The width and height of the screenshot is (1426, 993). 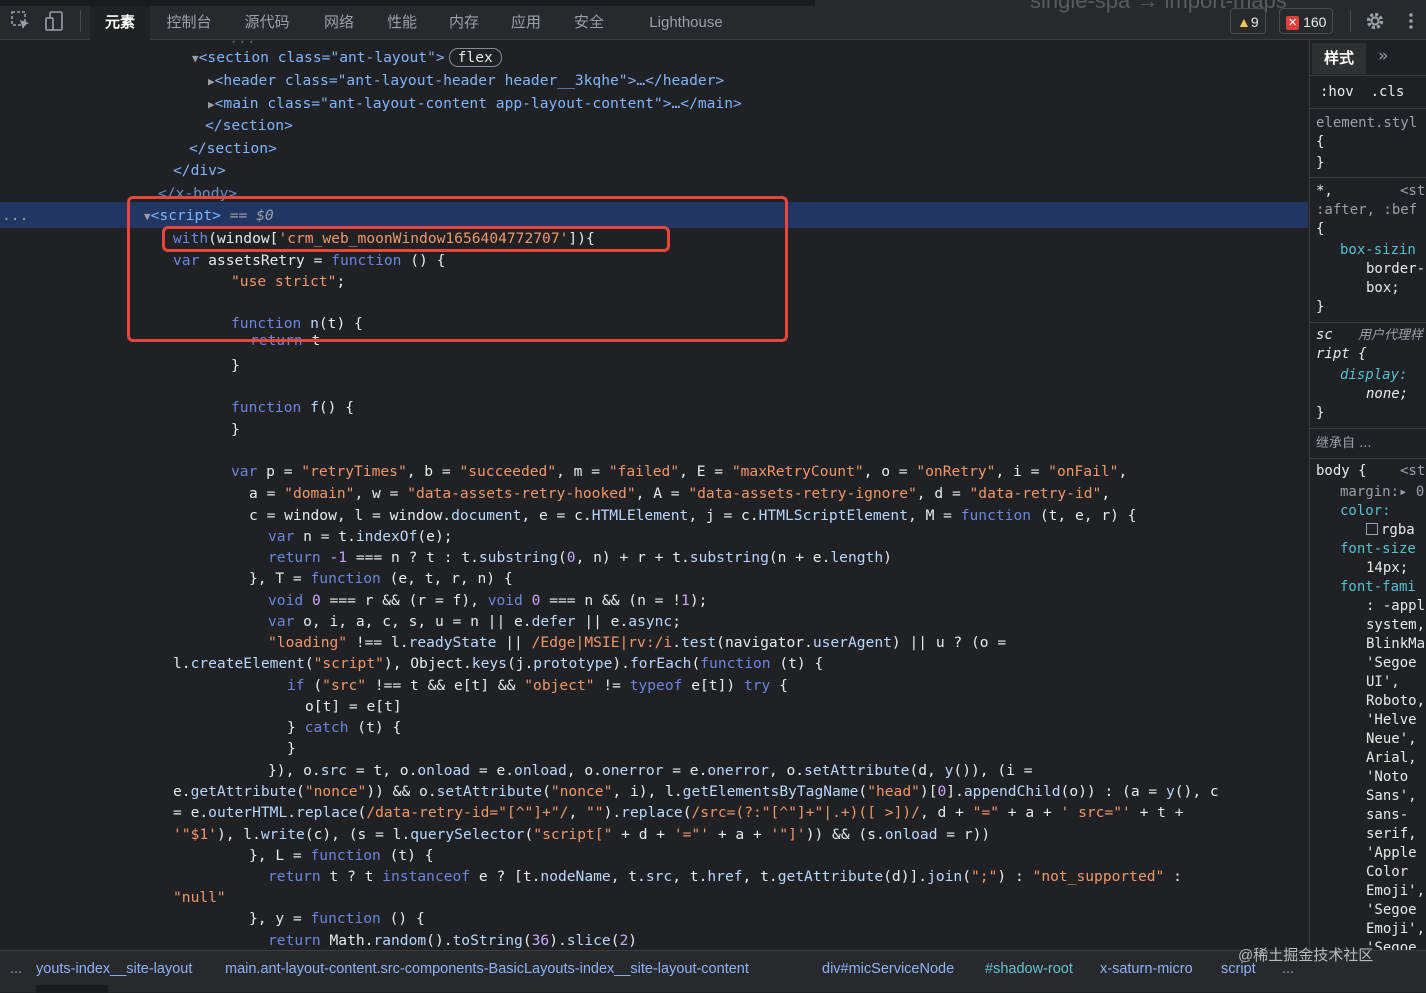 I want to click on errors-badge: ✕ 160, so click(x=1306, y=21).